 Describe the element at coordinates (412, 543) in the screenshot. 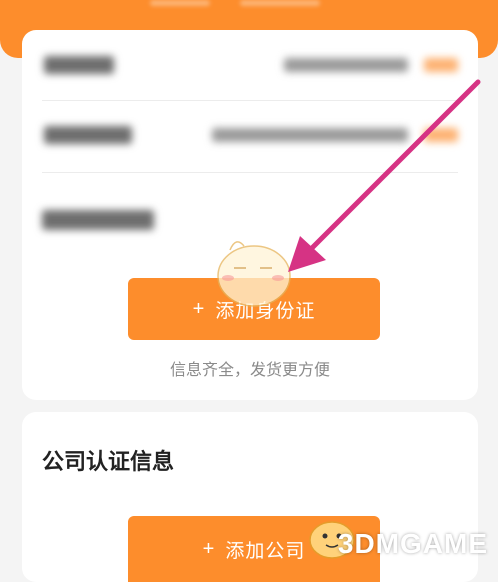

I see `site-watermark: 3DMGAME` at that location.